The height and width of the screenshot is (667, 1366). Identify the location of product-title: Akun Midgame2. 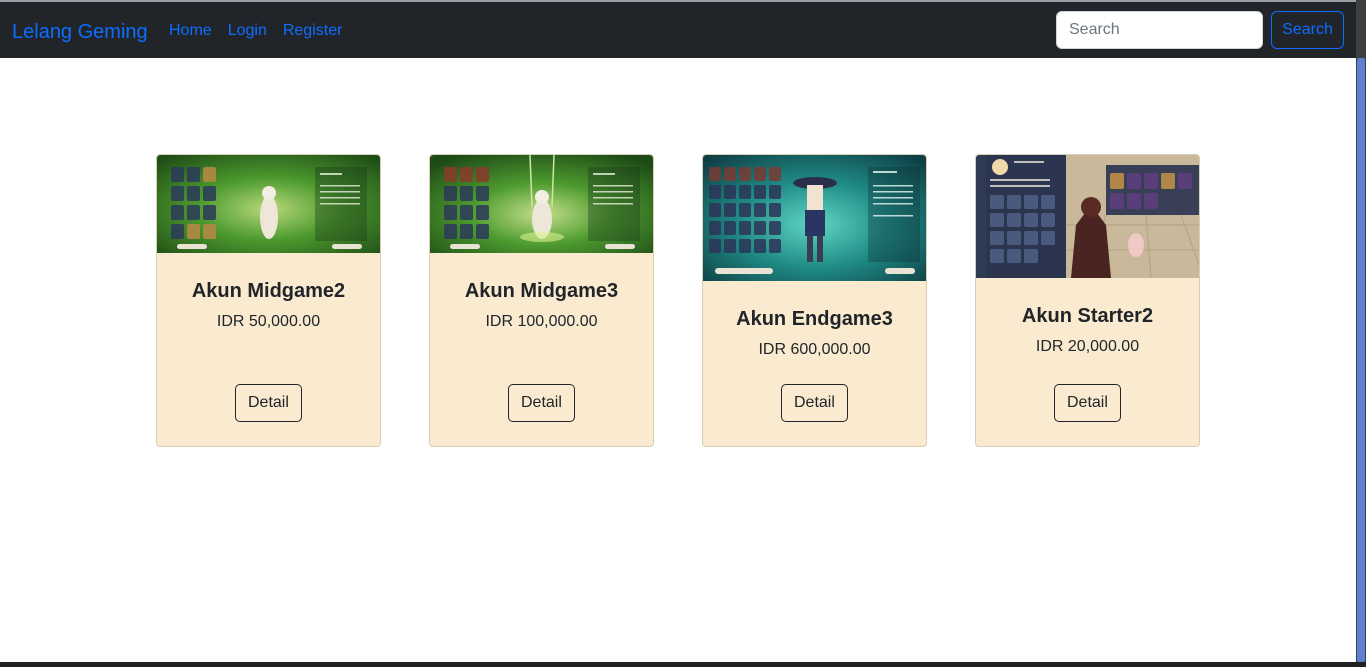
(268, 291).